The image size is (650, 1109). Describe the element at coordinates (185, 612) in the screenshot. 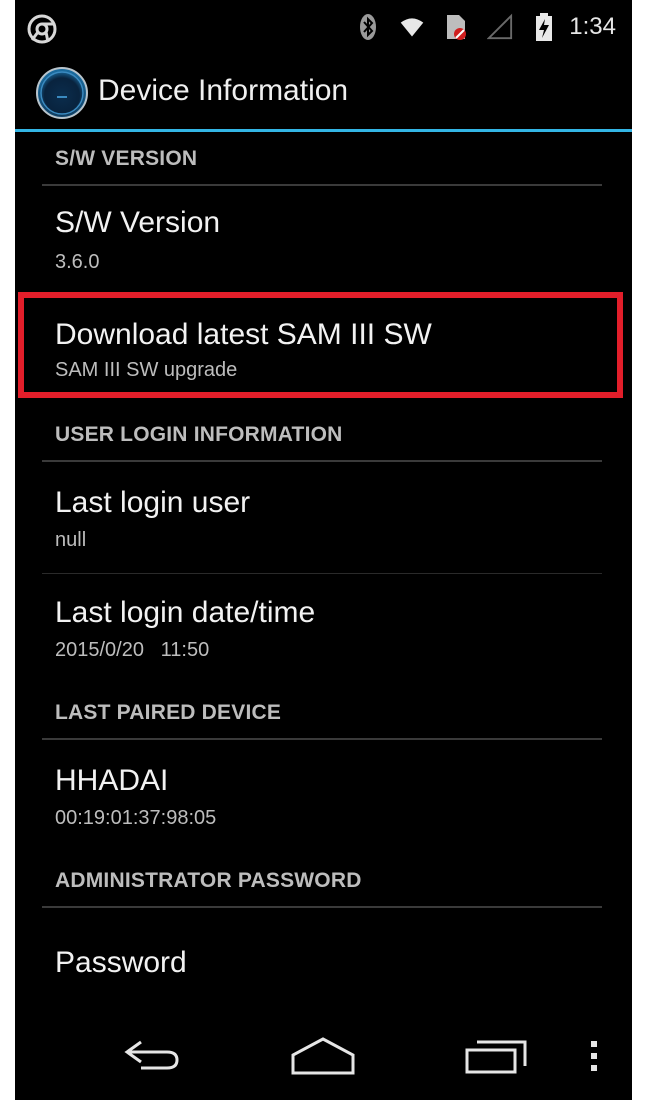

I see `item-title: Last login date/time` at that location.